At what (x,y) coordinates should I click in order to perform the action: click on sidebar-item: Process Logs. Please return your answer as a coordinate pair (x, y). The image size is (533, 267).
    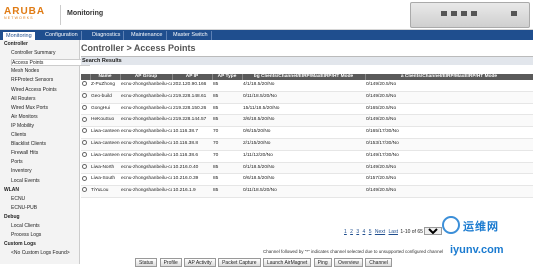
    Looking at the image, I should click on (50, 235).